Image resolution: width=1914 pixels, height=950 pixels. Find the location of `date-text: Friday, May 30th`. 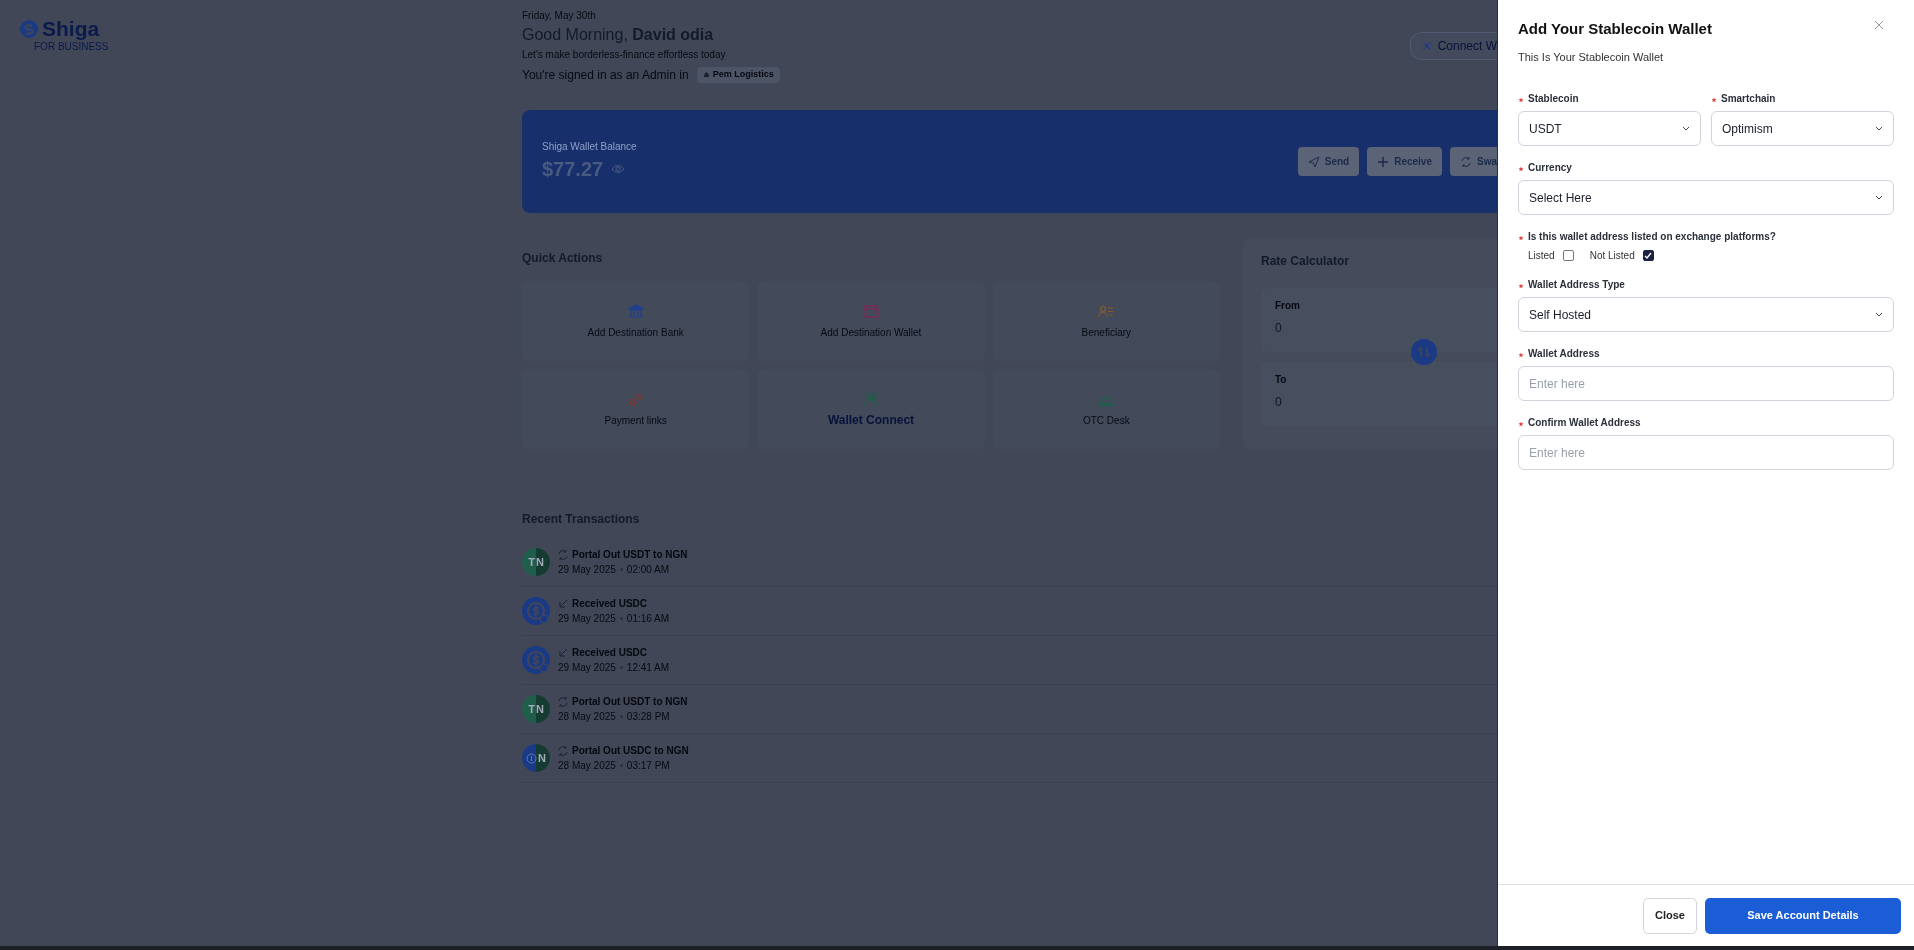

date-text: Friday, May 30th is located at coordinates (559, 16).